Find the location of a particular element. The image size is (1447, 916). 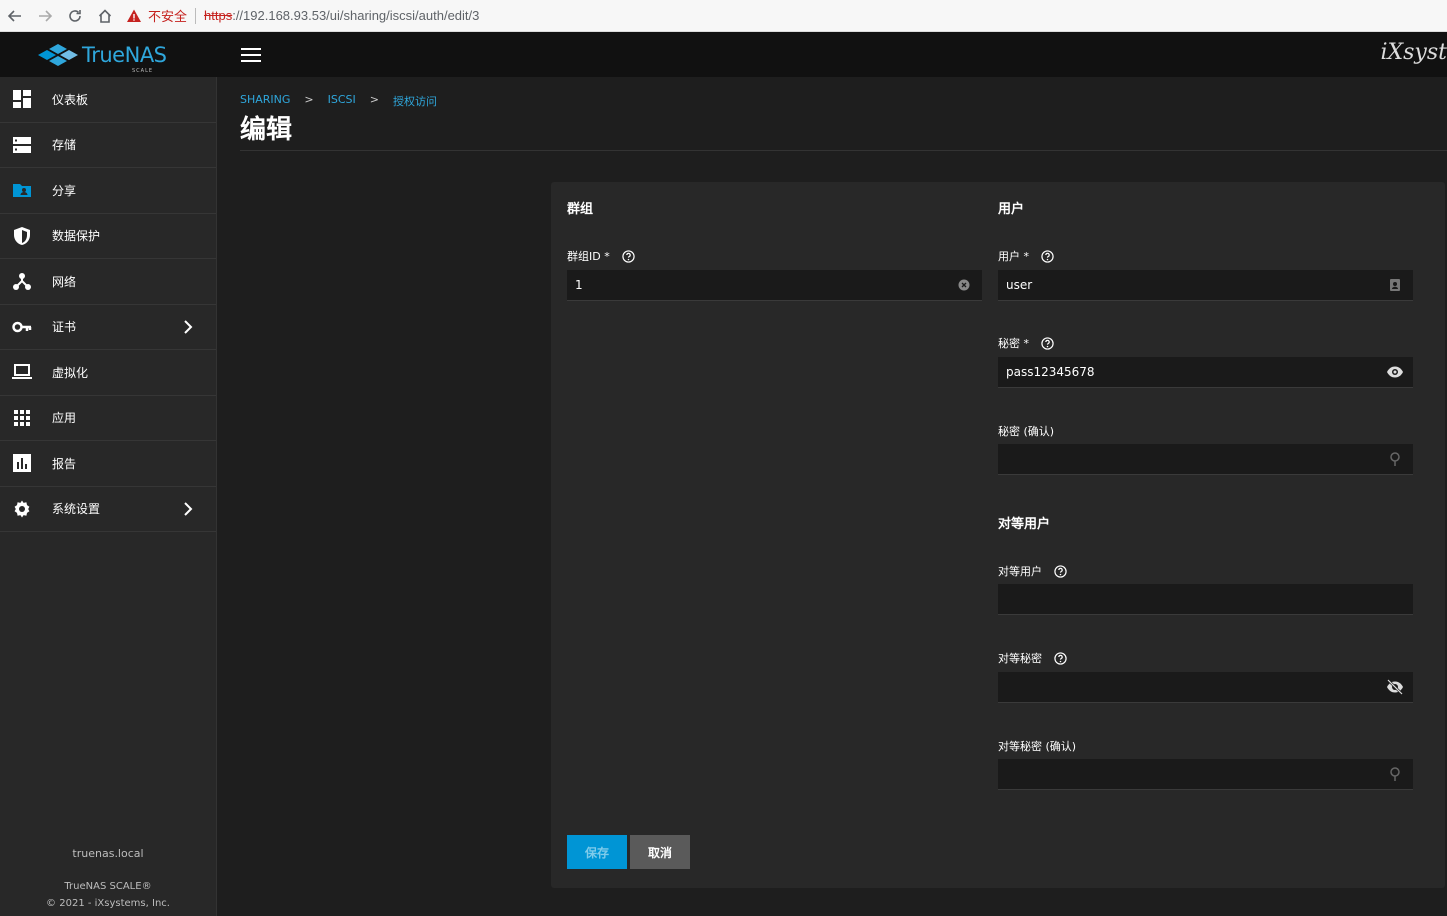

group-id-value: 1 is located at coordinates (579, 285).